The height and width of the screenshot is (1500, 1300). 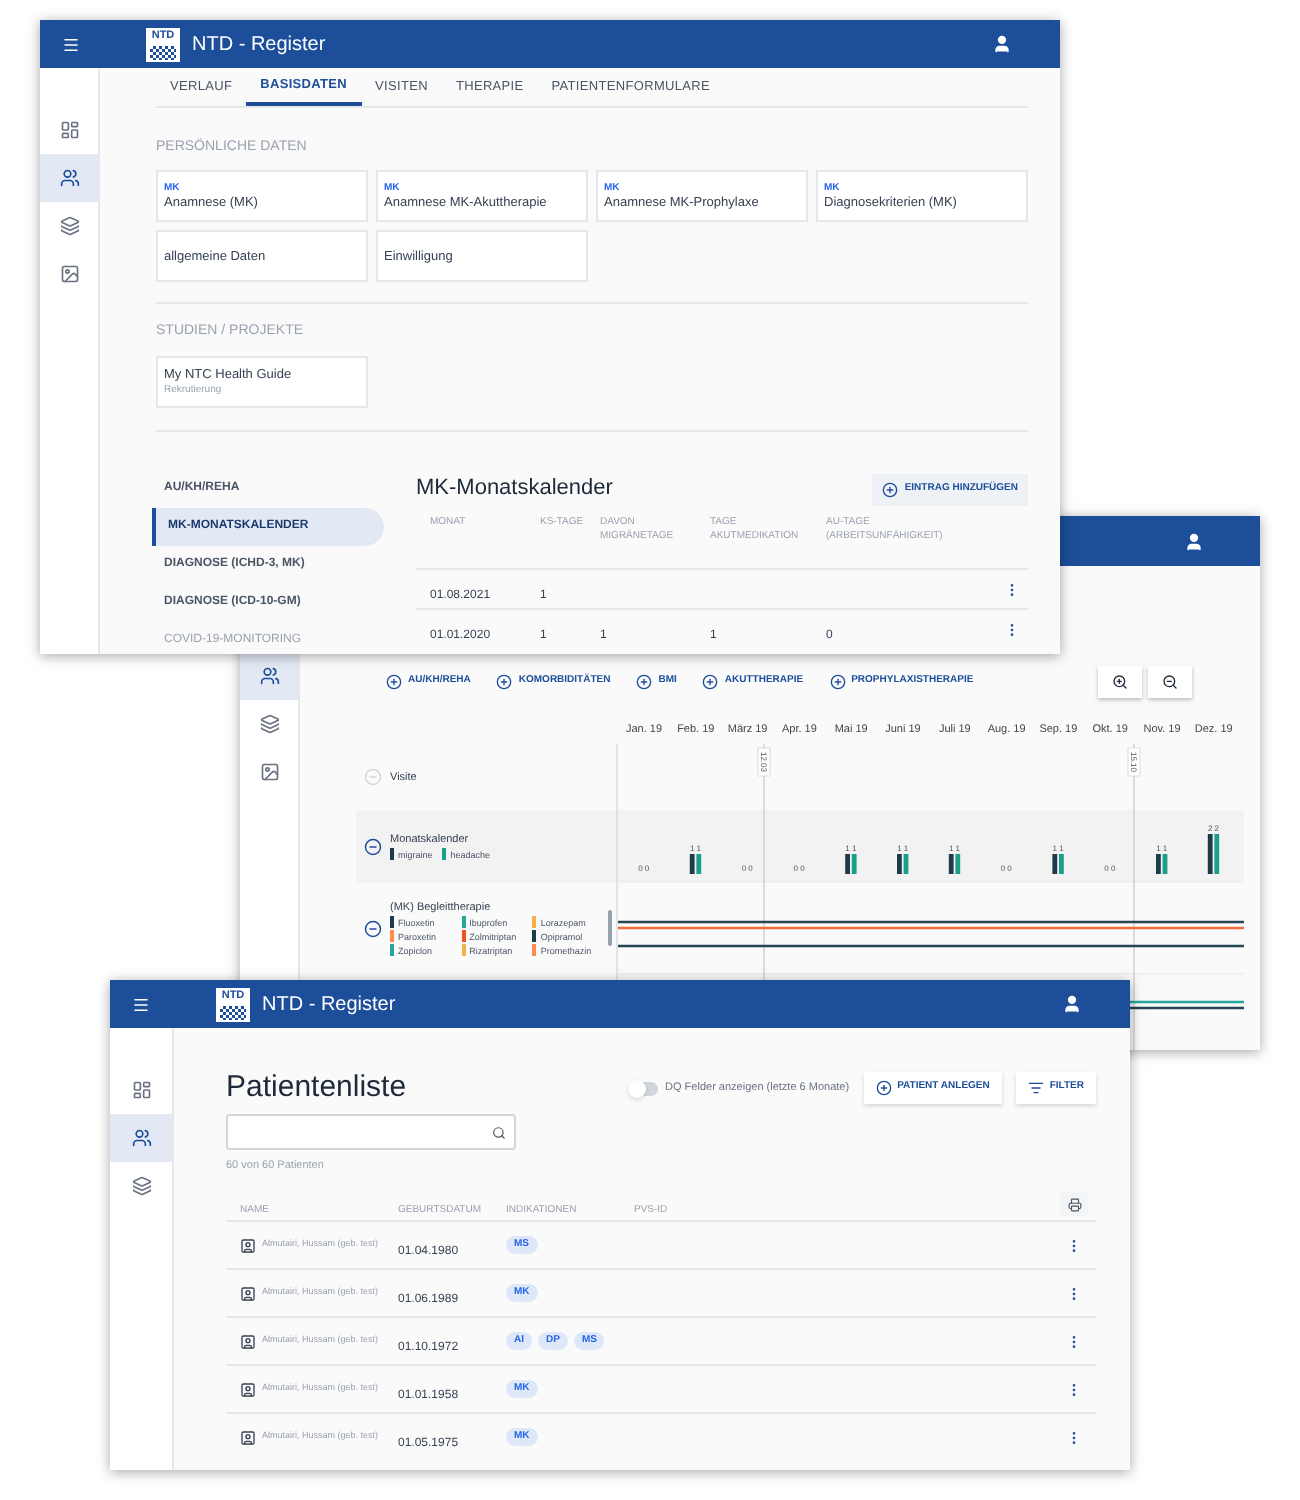 I want to click on zoom-in-icon, so click(x=1120, y=682).